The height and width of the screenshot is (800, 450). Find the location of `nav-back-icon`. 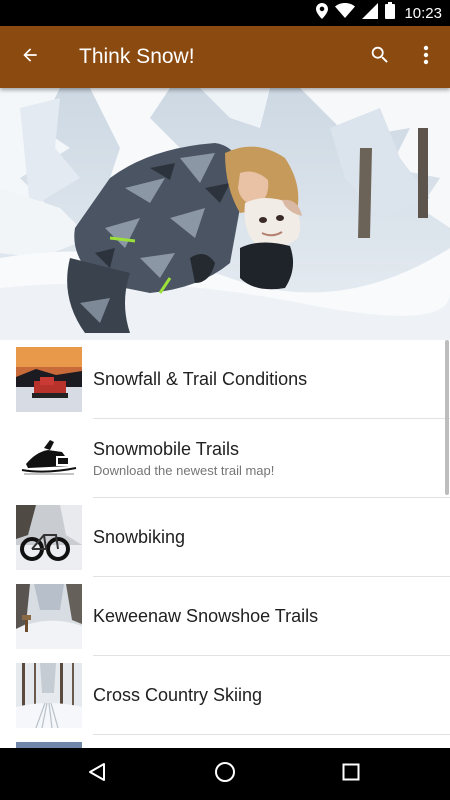

nav-back-icon is located at coordinates (97, 774).